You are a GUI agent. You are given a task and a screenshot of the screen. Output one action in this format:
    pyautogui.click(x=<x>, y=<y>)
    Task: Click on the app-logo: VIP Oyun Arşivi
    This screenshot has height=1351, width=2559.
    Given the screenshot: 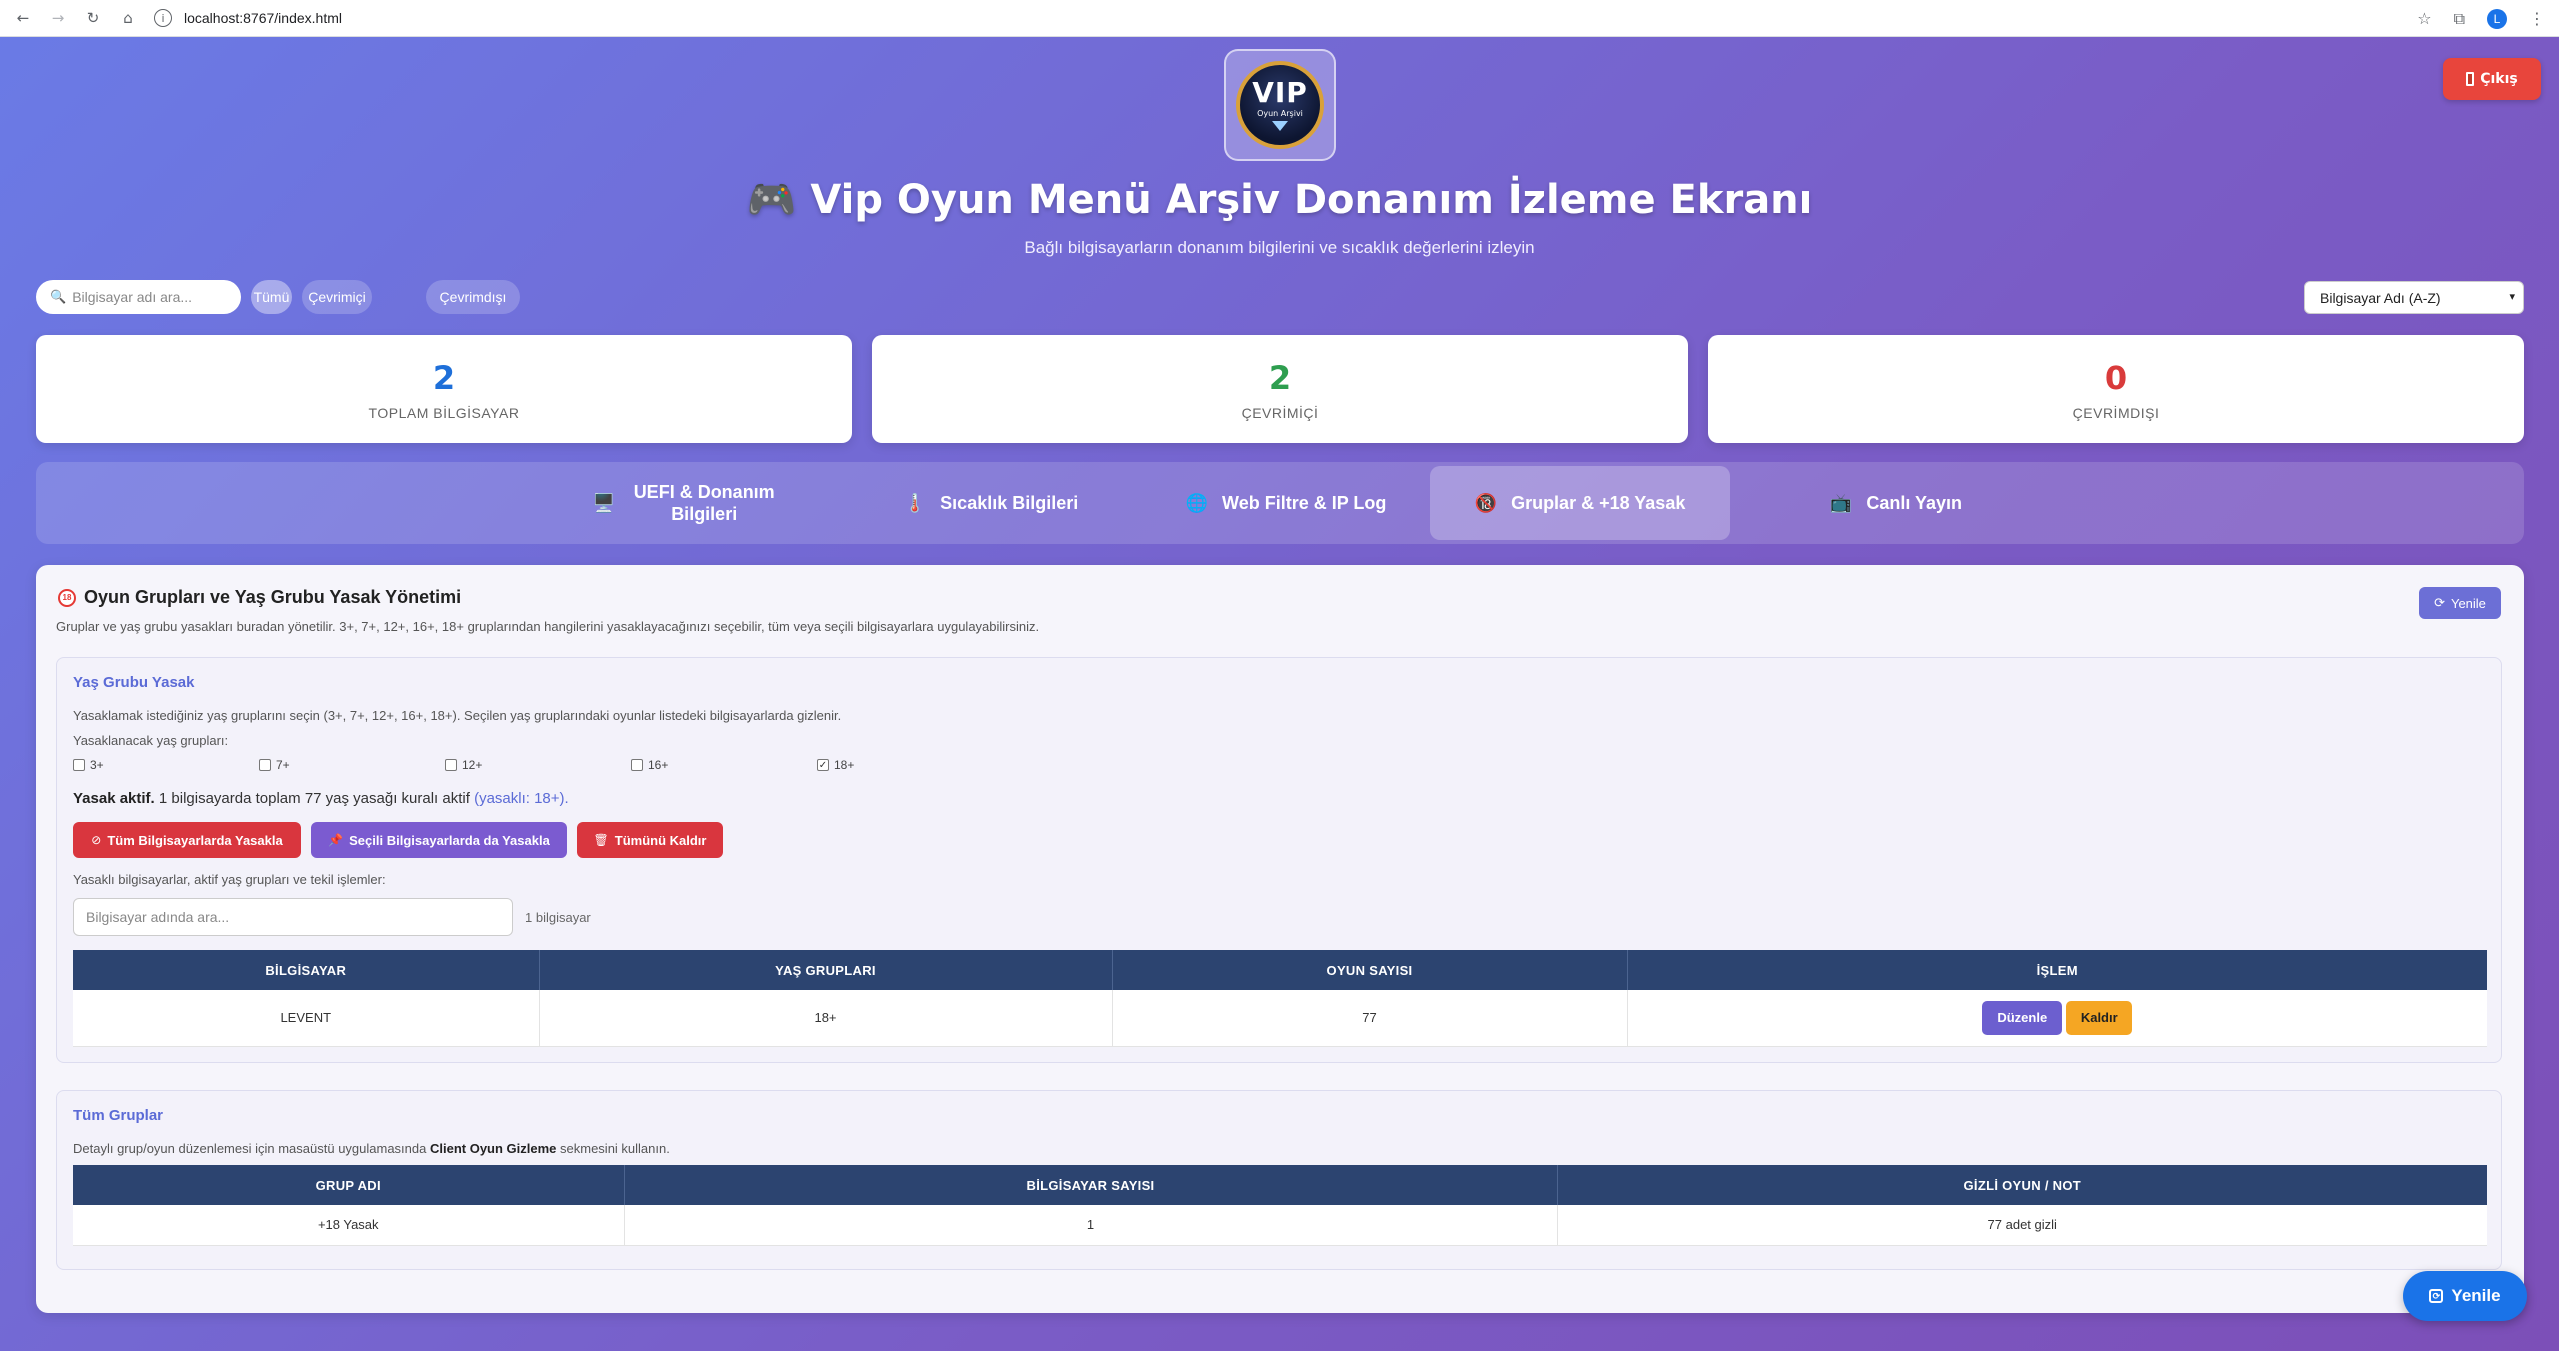 What is the action you would take?
    pyautogui.click(x=1280, y=105)
    